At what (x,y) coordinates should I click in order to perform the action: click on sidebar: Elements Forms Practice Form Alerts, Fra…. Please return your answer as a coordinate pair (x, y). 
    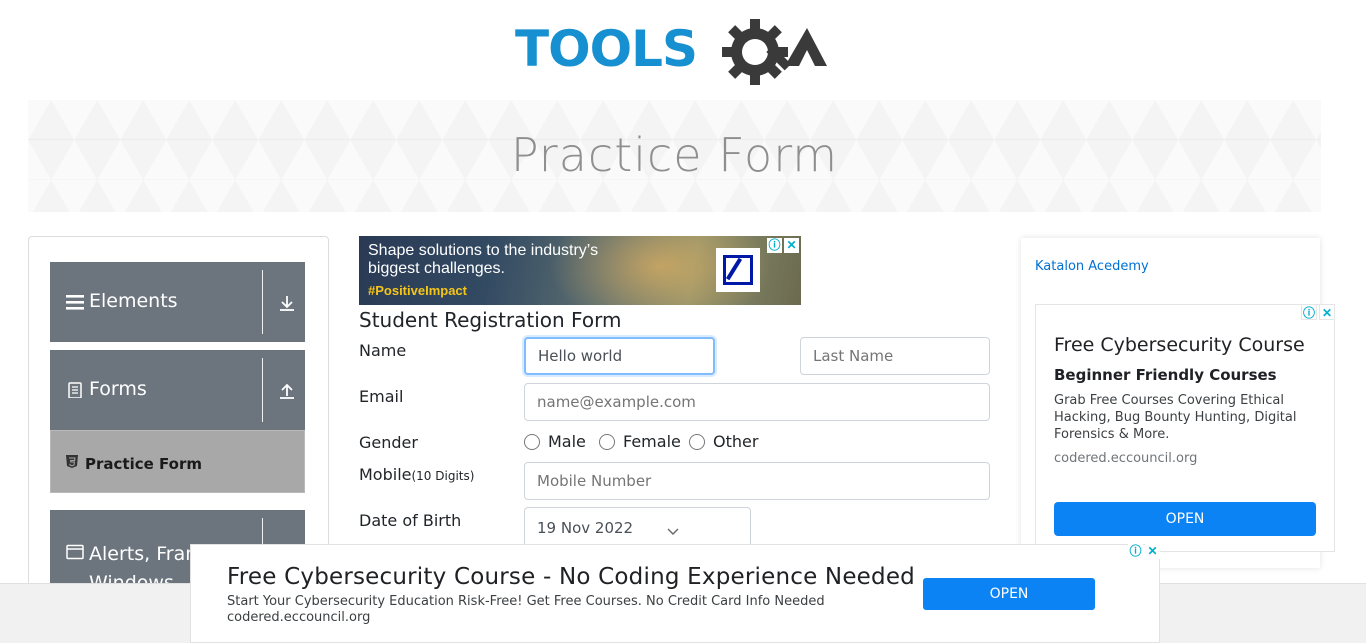
    Looking at the image, I should click on (178, 416).